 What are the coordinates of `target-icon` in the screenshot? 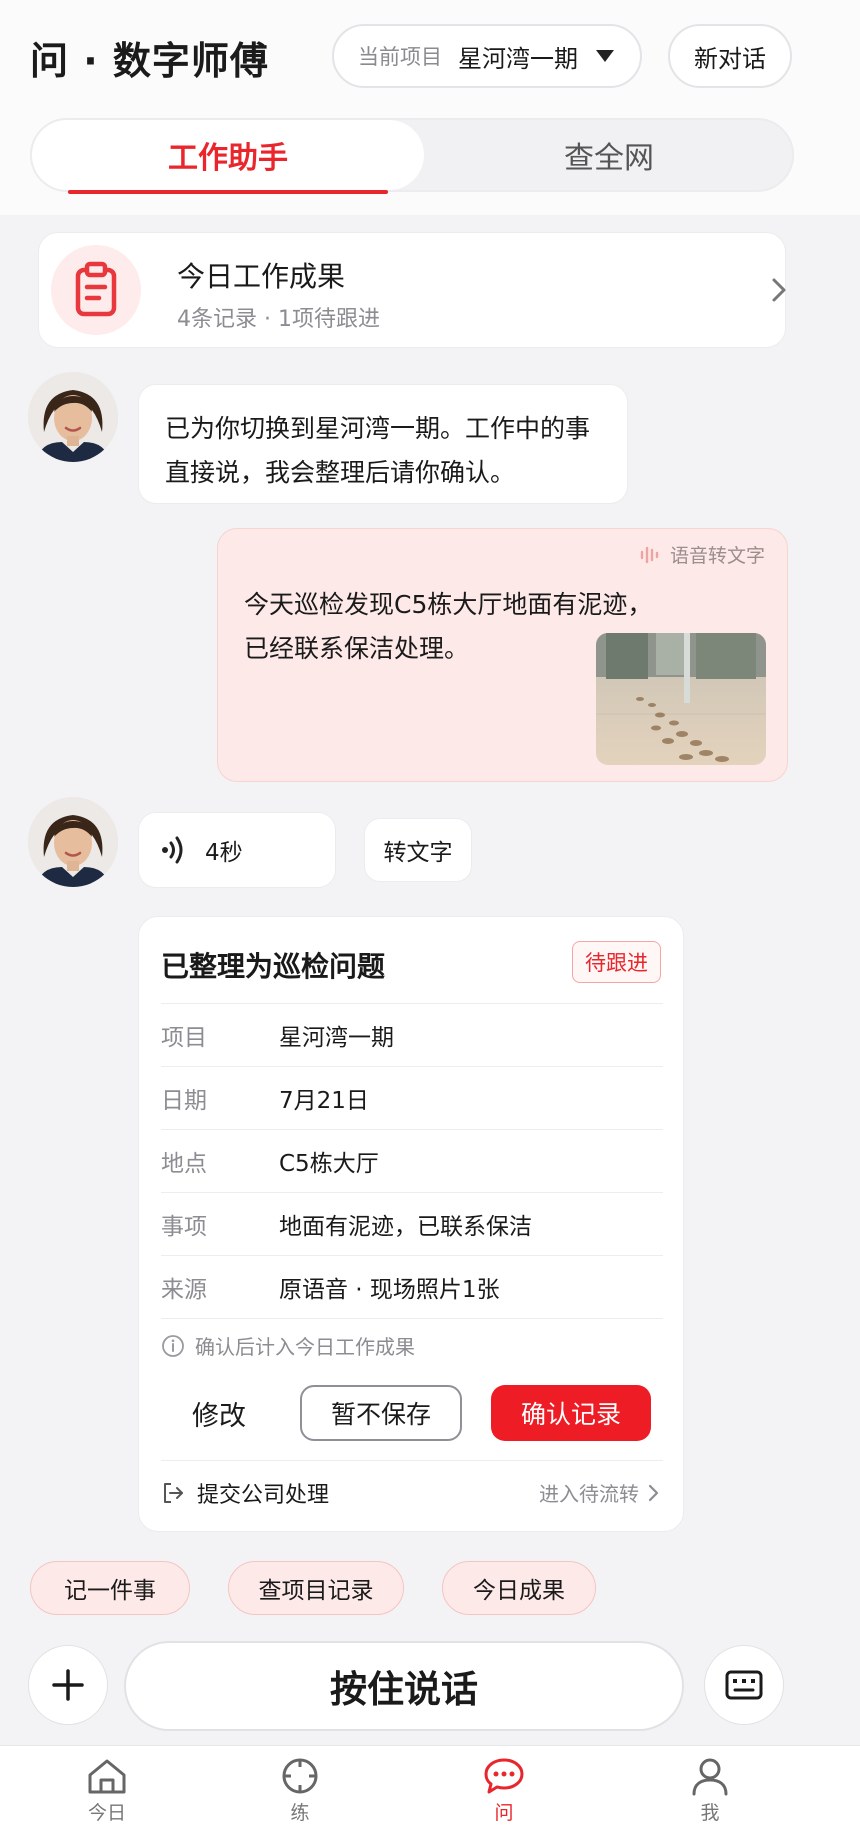 It's located at (300, 1776).